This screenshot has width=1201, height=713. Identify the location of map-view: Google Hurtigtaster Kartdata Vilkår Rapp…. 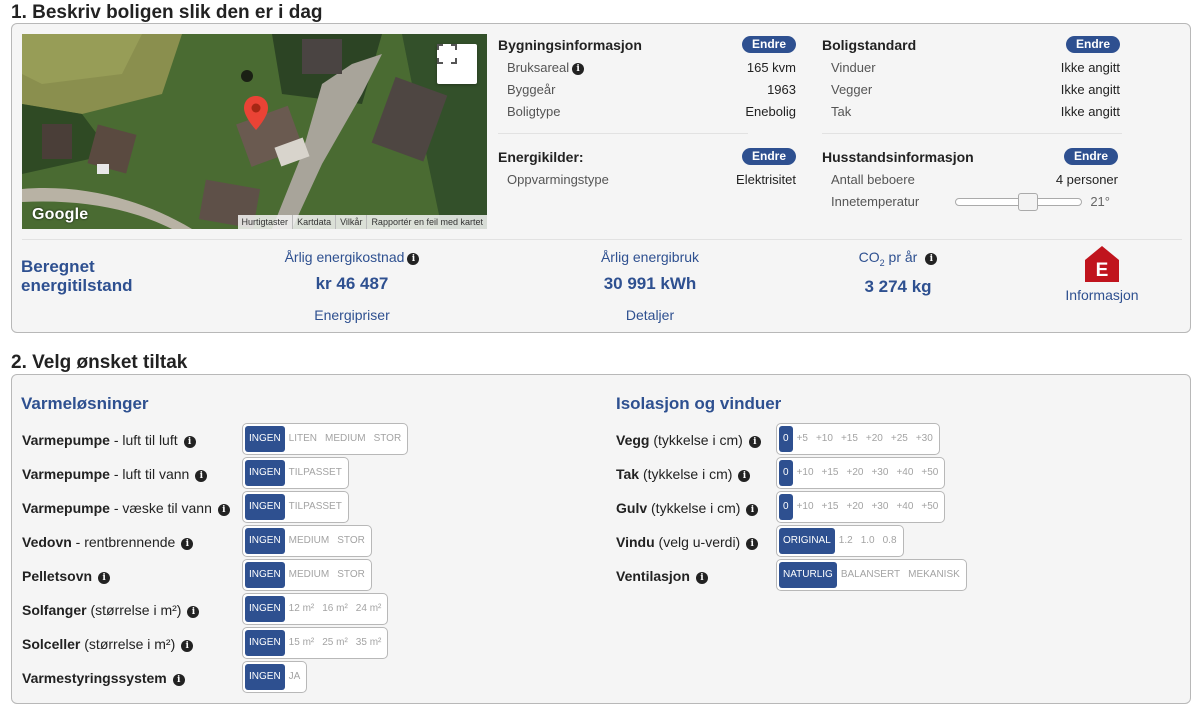
(254, 131).